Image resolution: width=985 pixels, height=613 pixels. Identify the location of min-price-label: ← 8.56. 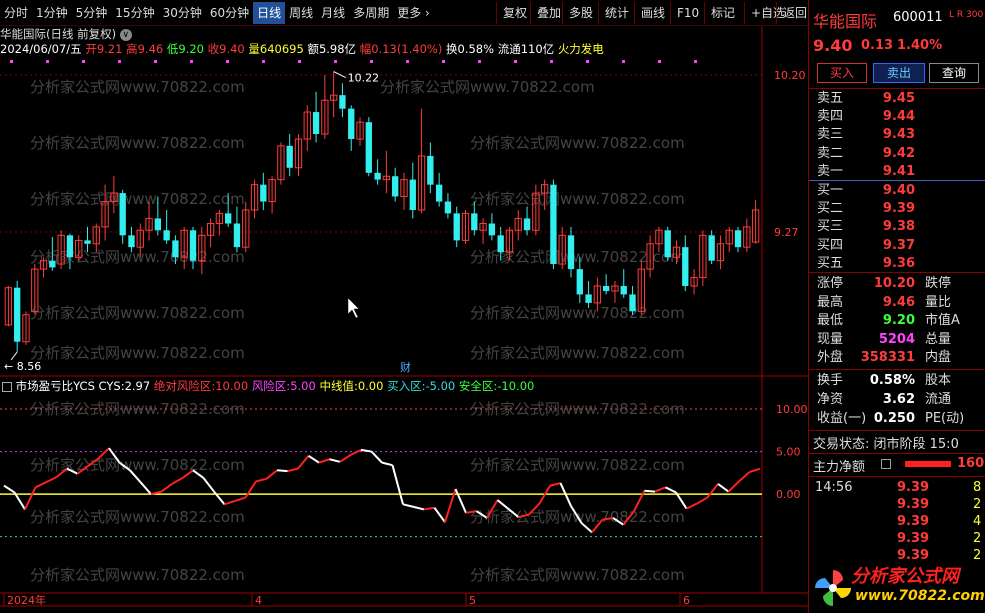
(22, 366).